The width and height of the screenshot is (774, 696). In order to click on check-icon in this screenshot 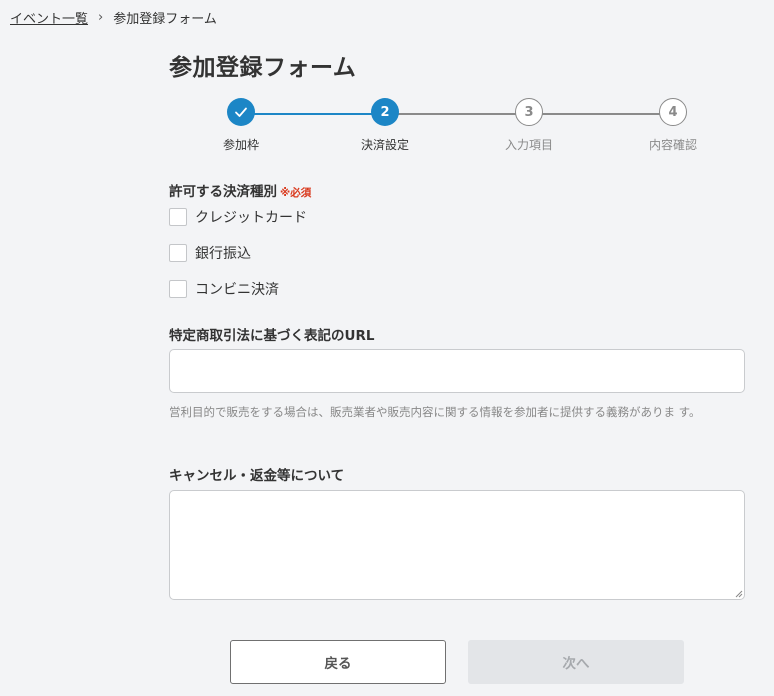, I will do `click(241, 112)`.